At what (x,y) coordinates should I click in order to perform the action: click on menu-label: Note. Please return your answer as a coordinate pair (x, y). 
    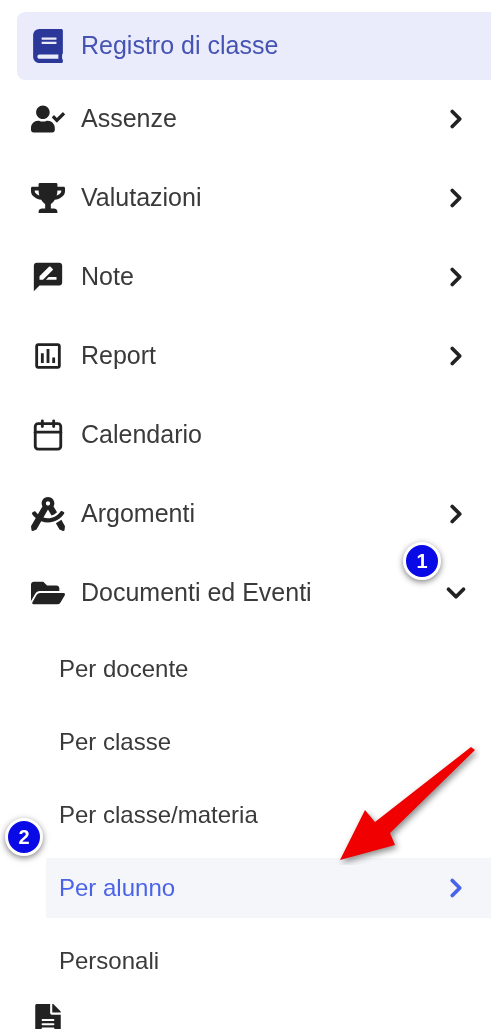
    Looking at the image, I should click on (108, 277).